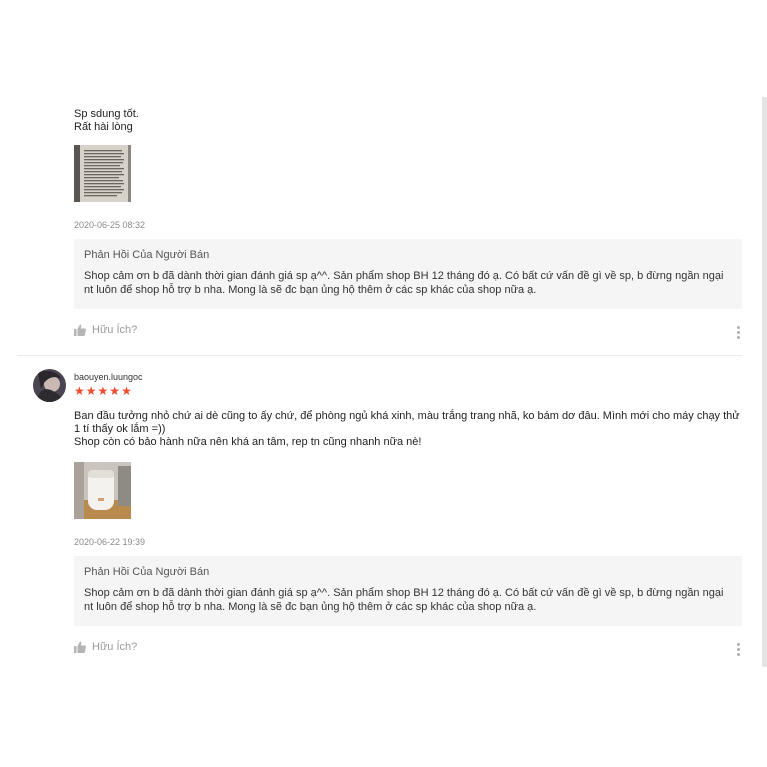  What do you see at coordinates (408, 121) in the screenshot?
I see `review-text: Sp sdung tốt. Rất hài lòng` at bounding box center [408, 121].